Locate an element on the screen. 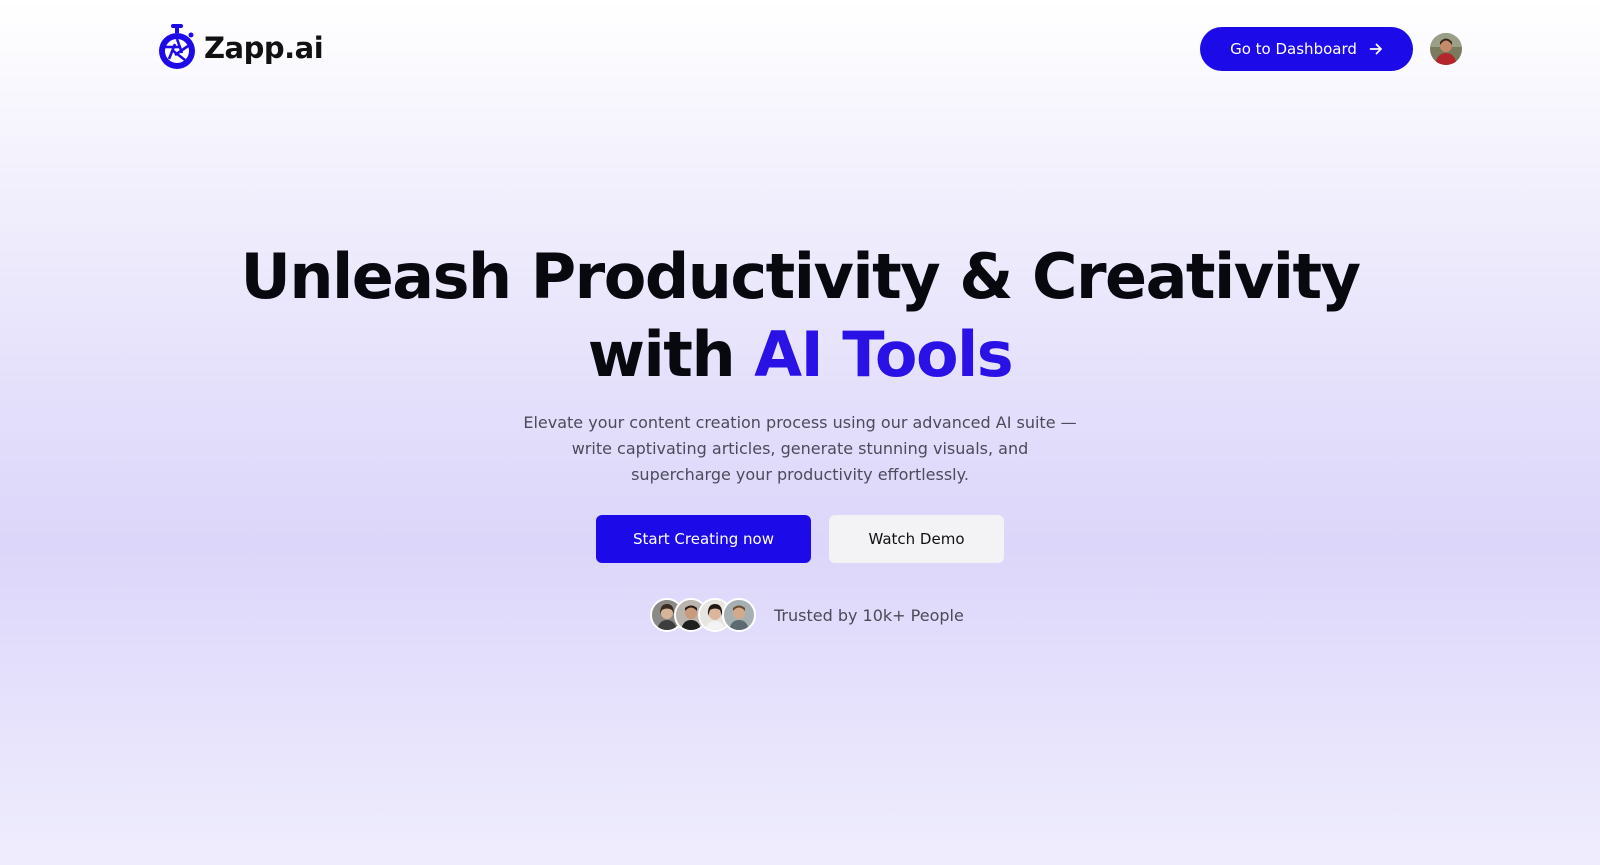 This screenshot has width=1600, height=865. brand-logo: Zapp.ai is located at coordinates (240, 47).